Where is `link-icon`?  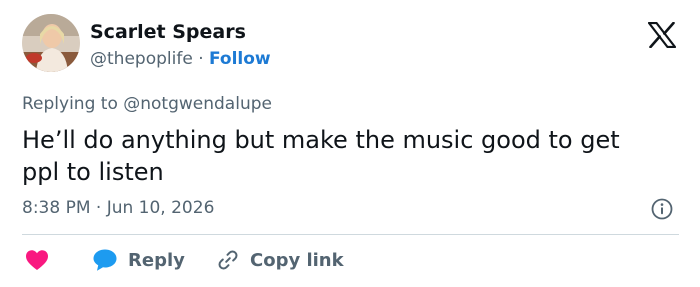
link-icon is located at coordinates (228, 260).